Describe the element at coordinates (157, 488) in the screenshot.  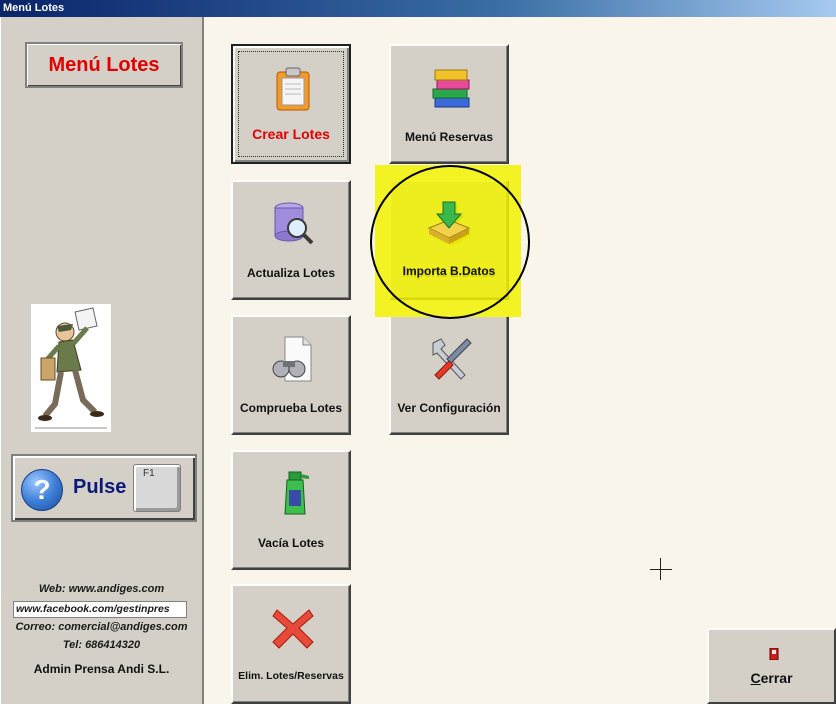
I see `f1-key-icon: F1` at that location.